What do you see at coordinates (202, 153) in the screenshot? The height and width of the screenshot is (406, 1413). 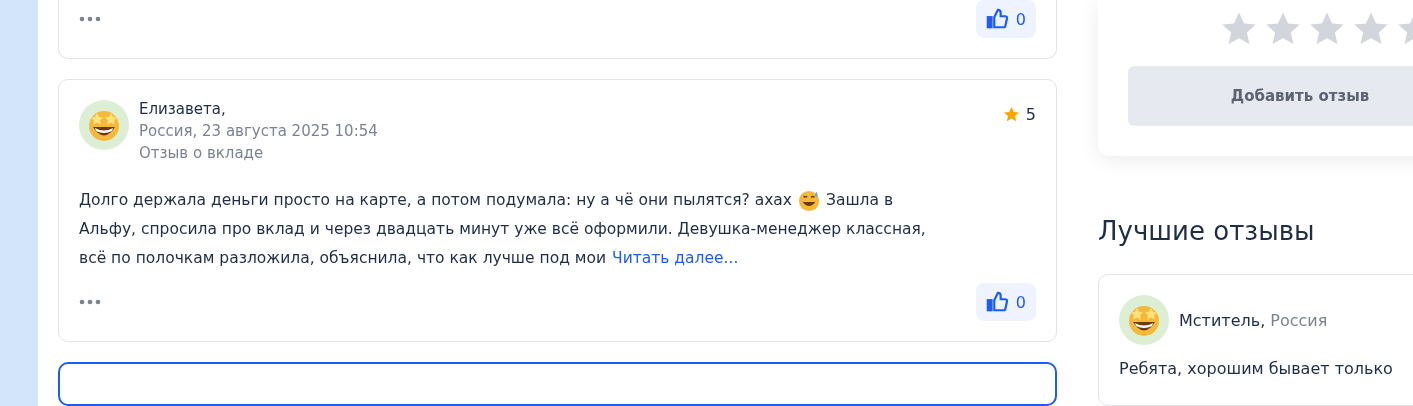 I see `review-topic: Отзыв о вкладе` at bounding box center [202, 153].